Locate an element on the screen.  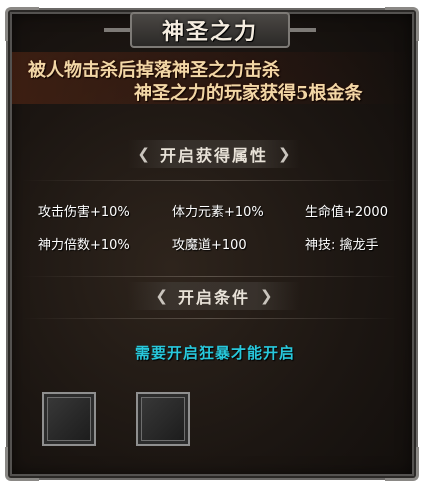
attributes-section-label: 开启获得属性 is located at coordinates (213, 155).